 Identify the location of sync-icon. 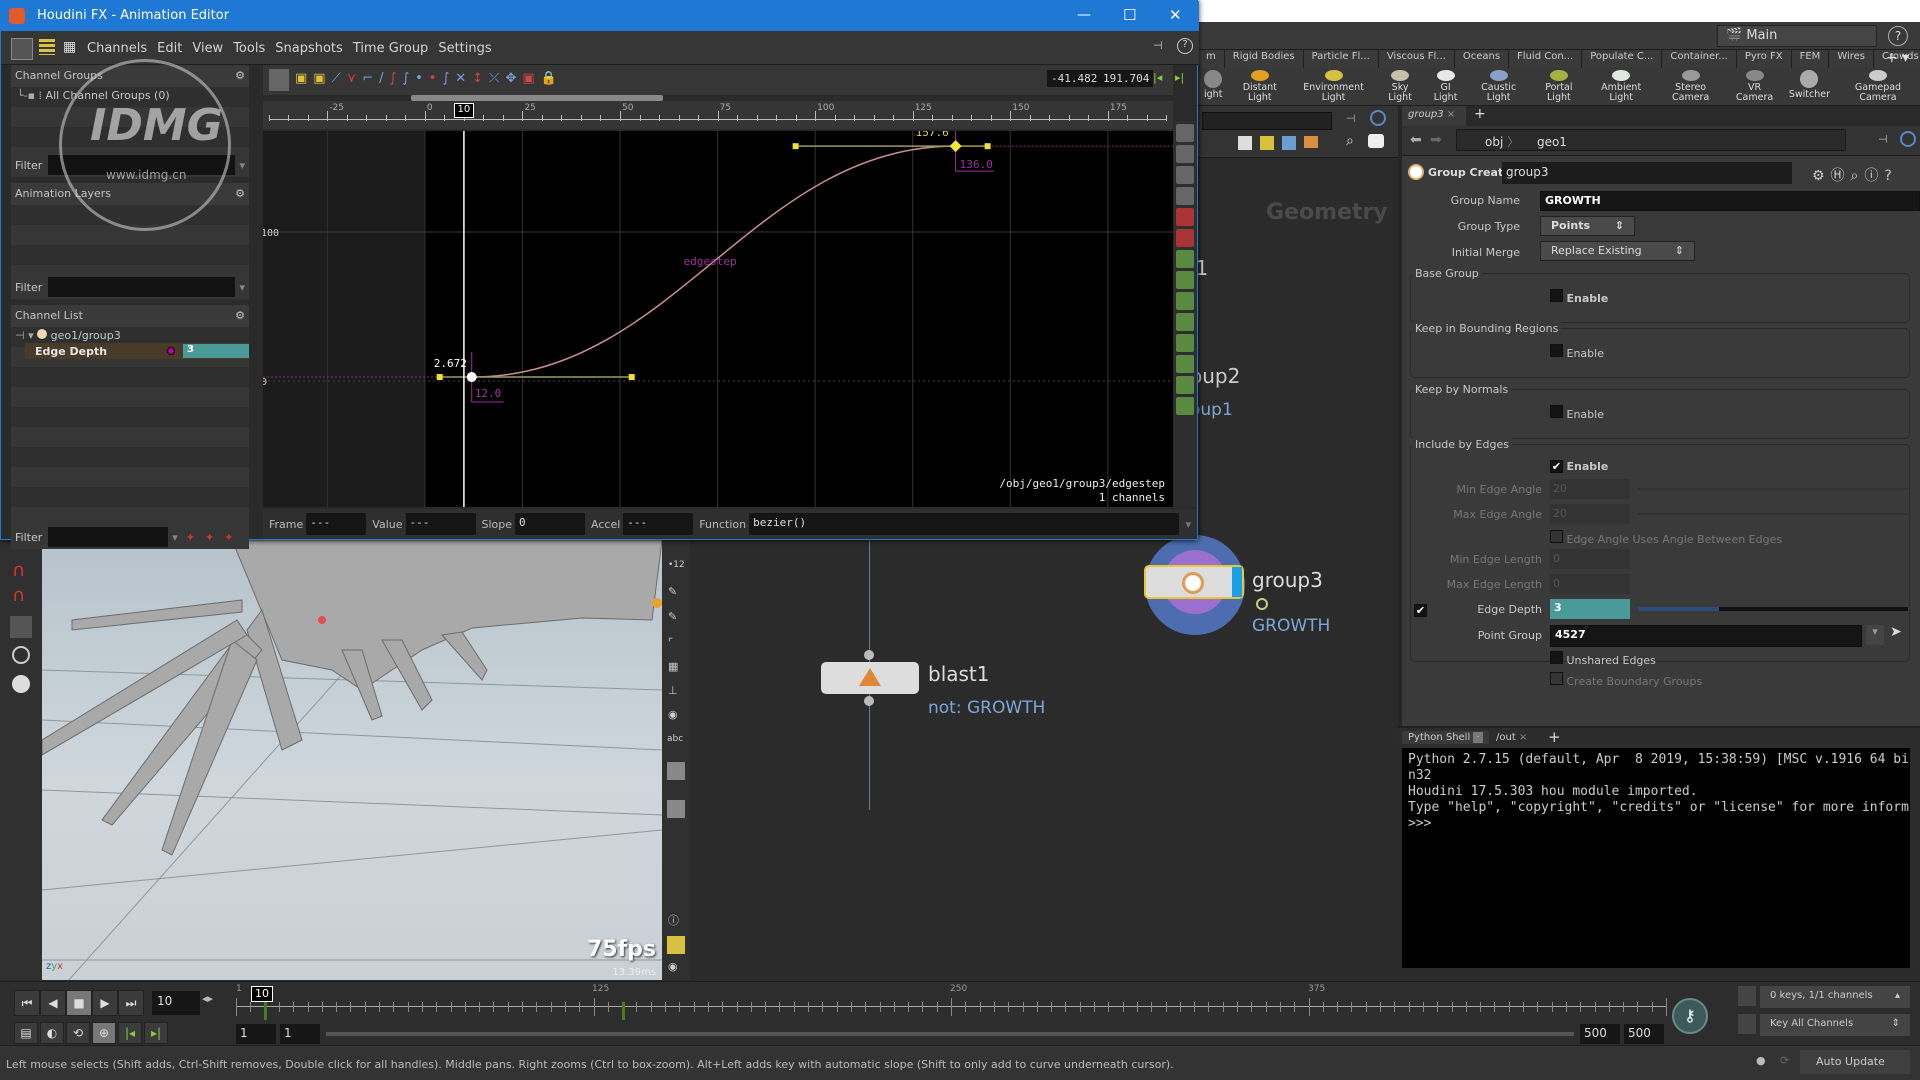
(1747, 996).